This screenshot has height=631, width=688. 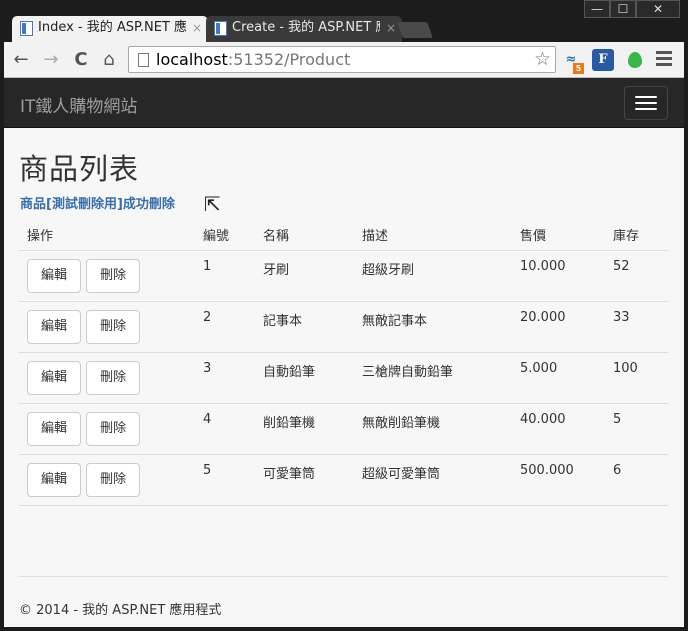 What do you see at coordinates (225, 327) in the screenshot?
I see `cell-id: 2` at bounding box center [225, 327].